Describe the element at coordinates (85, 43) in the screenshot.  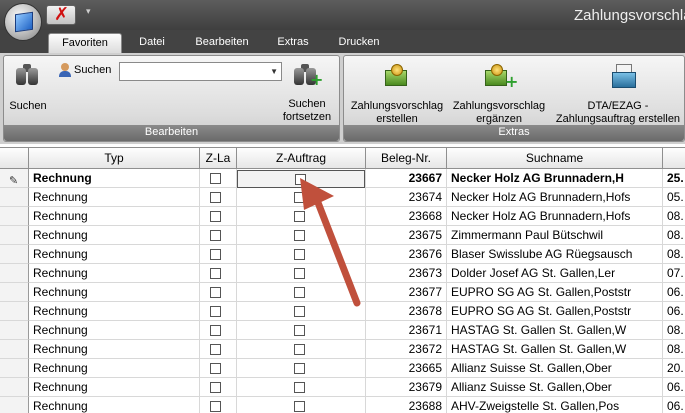
I see `tab-favoriten: Favoriten` at that location.